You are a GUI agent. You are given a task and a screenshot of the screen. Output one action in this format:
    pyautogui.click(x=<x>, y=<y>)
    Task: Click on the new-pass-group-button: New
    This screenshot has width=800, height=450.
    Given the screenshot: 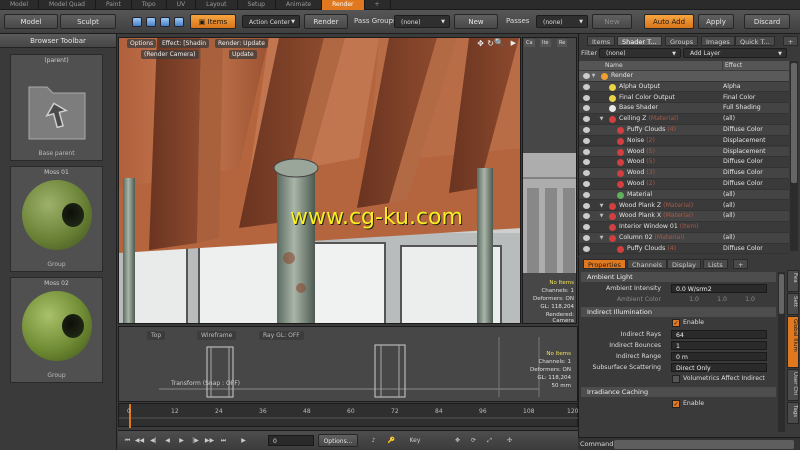 What is the action you would take?
    pyautogui.click(x=476, y=21)
    